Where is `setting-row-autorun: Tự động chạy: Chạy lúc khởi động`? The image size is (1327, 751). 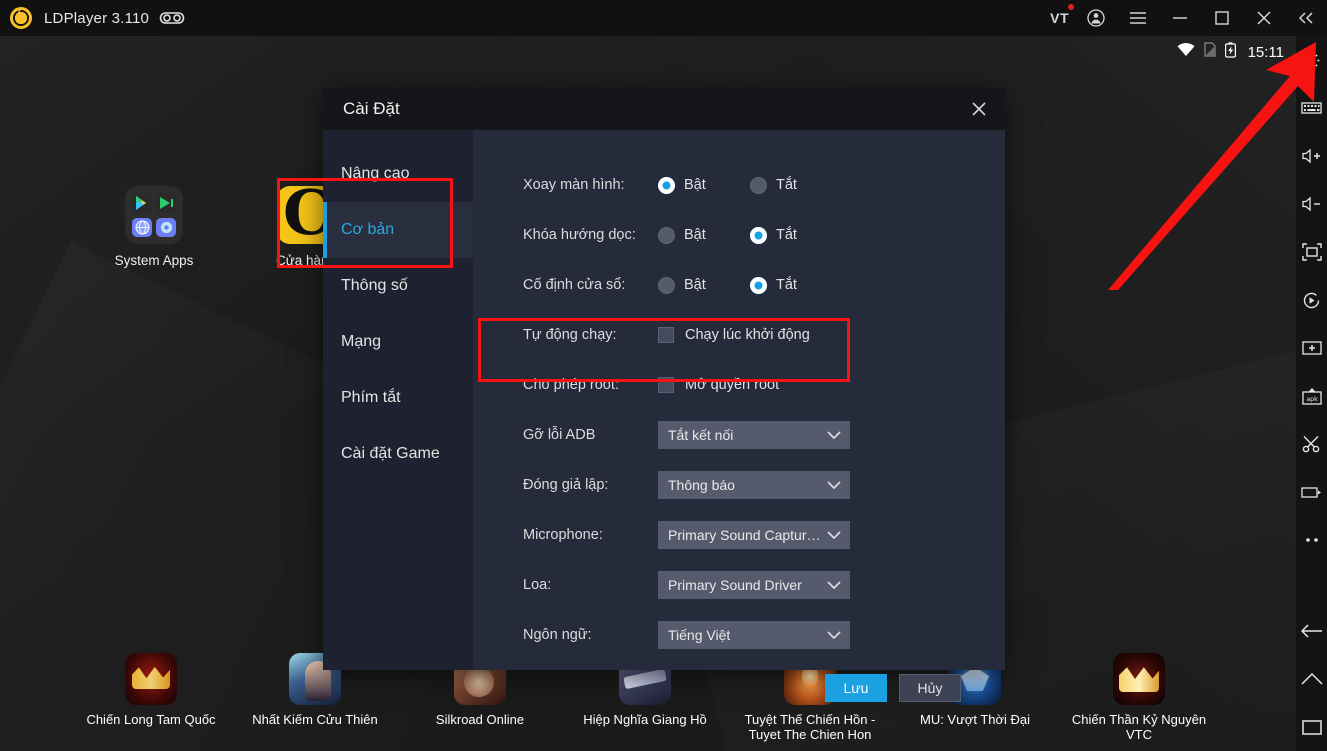 setting-row-autorun: Tự động chạy: Chạy lúc khởi động is located at coordinates (747, 335).